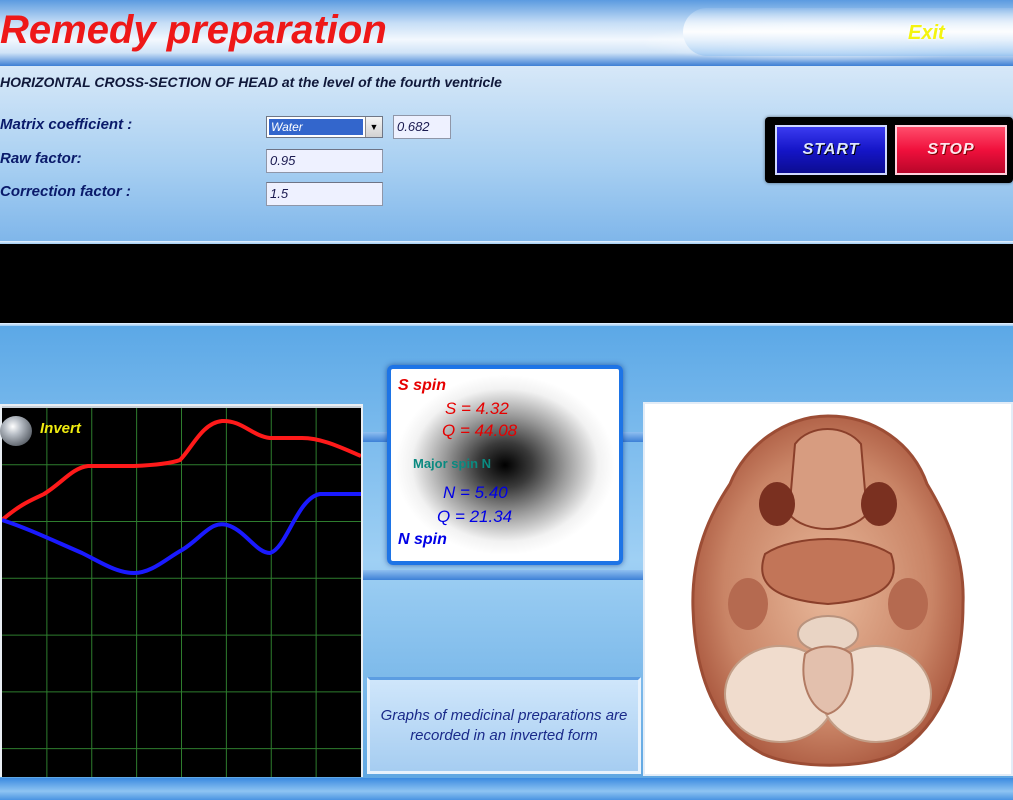  I want to click on head-cross-section-image, so click(828, 590).